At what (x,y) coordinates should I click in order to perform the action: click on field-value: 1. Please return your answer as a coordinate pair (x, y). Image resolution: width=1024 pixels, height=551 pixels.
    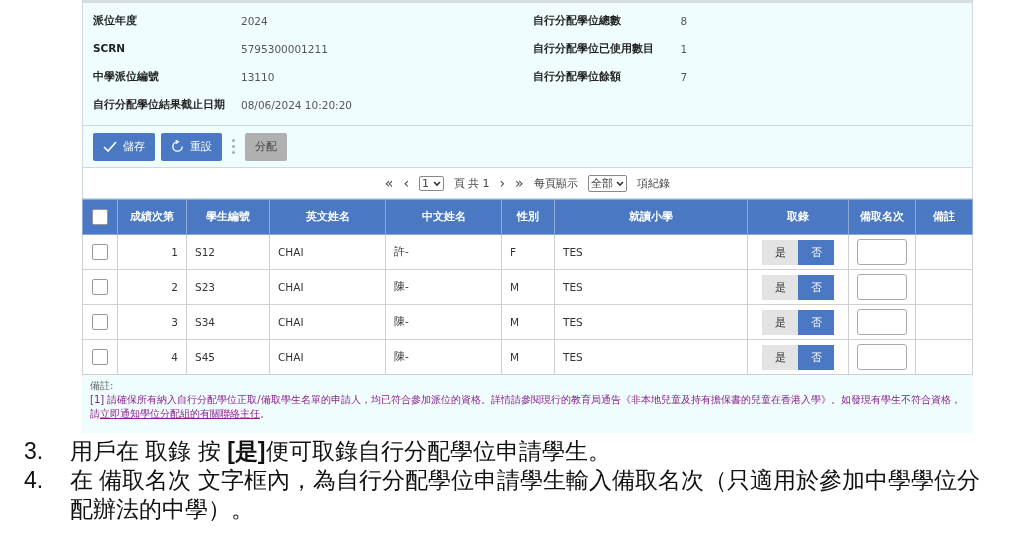
    Looking at the image, I should click on (684, 49).